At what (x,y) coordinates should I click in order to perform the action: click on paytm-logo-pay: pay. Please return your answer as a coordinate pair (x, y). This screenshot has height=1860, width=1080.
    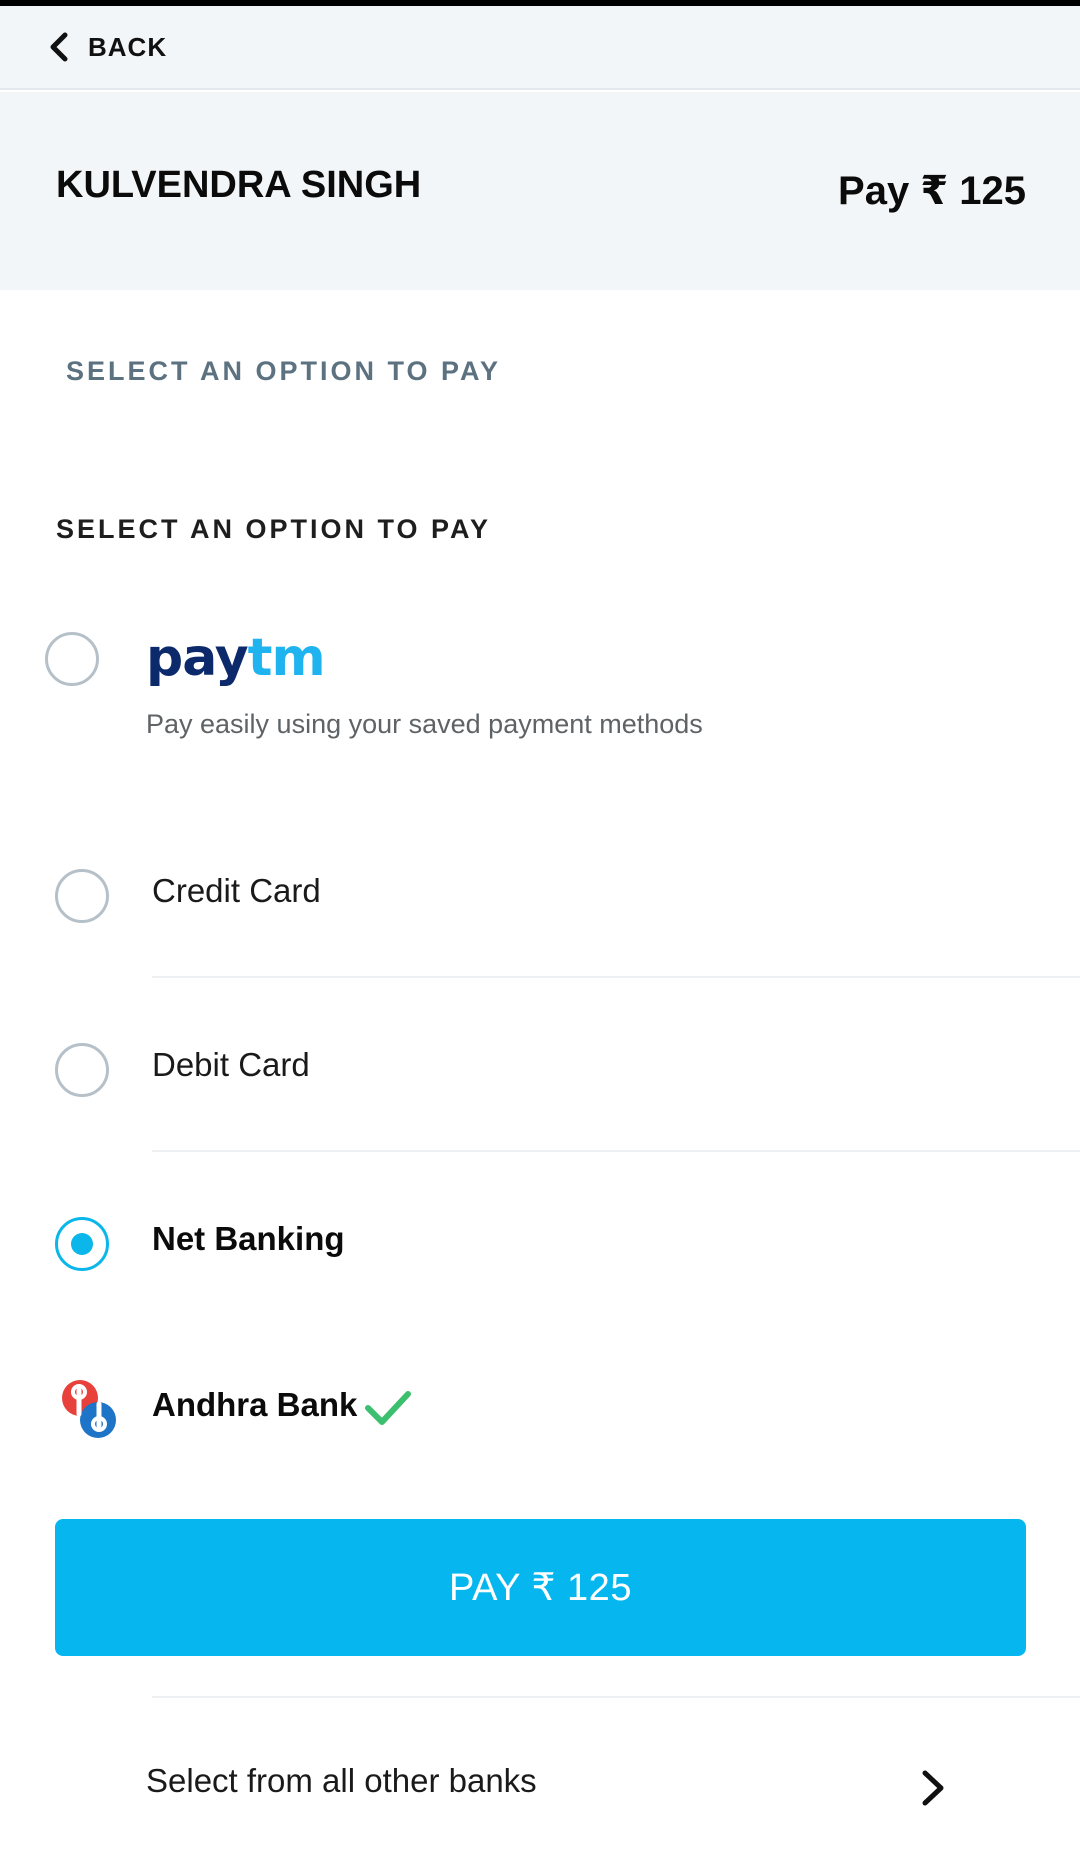
    Looking at the image, I should click on (197, 658).